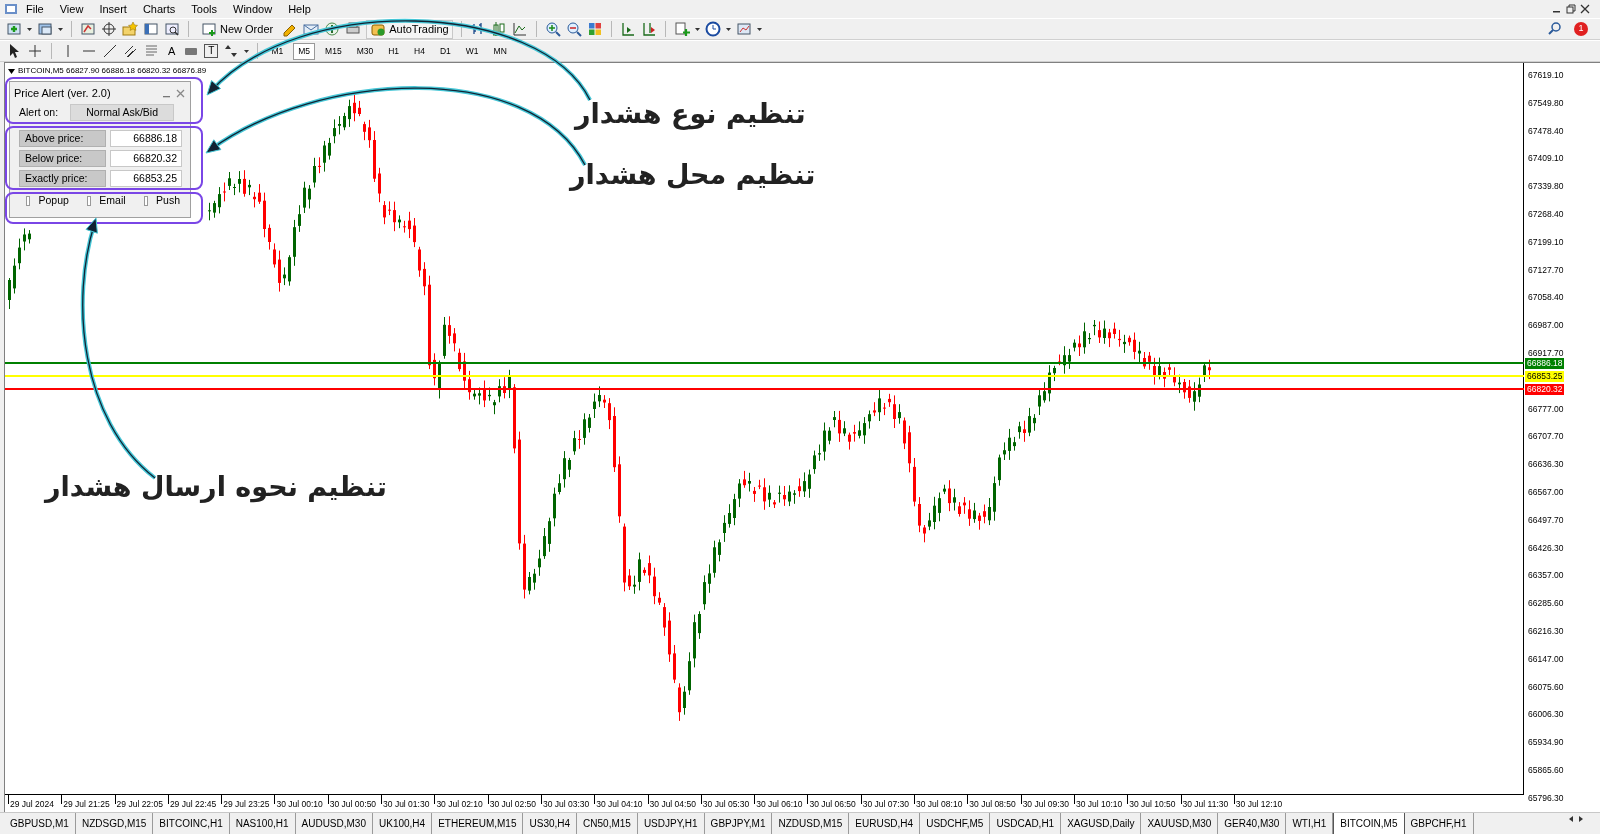 The width and height of the screenshot is (1600, 834). Describe the element at coordinates (1546, 576) in the screenshot. I see `price-axis-label: 66357.00` at that location.